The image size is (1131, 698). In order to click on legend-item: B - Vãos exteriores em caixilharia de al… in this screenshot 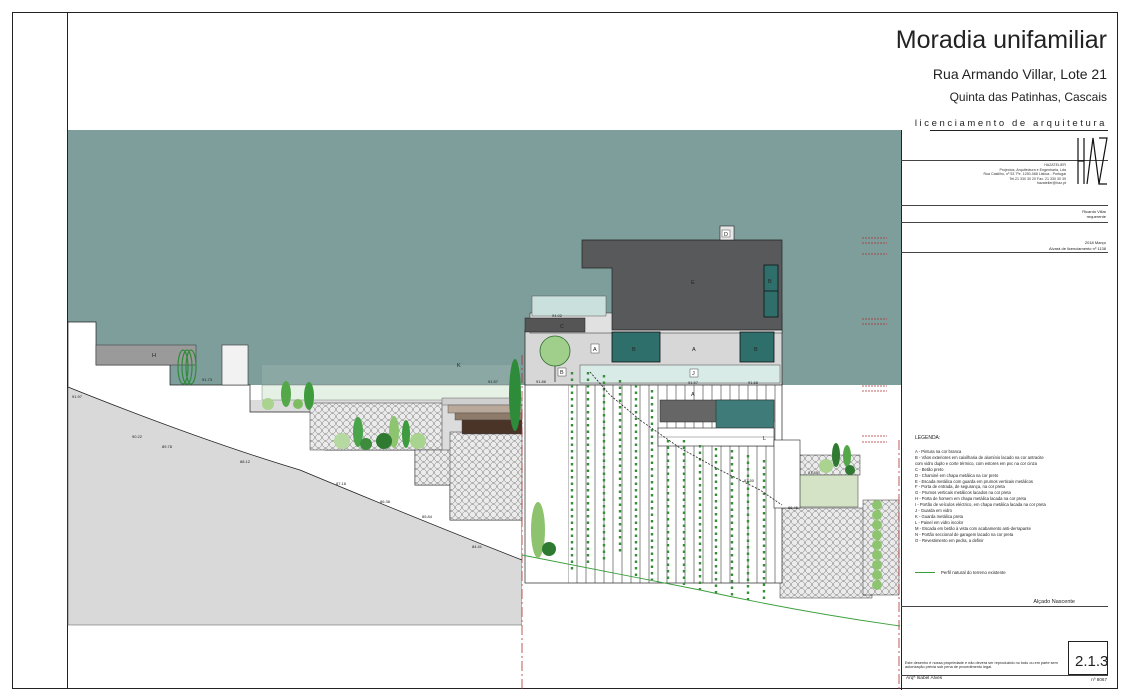, I will do `click(979, 457)`.